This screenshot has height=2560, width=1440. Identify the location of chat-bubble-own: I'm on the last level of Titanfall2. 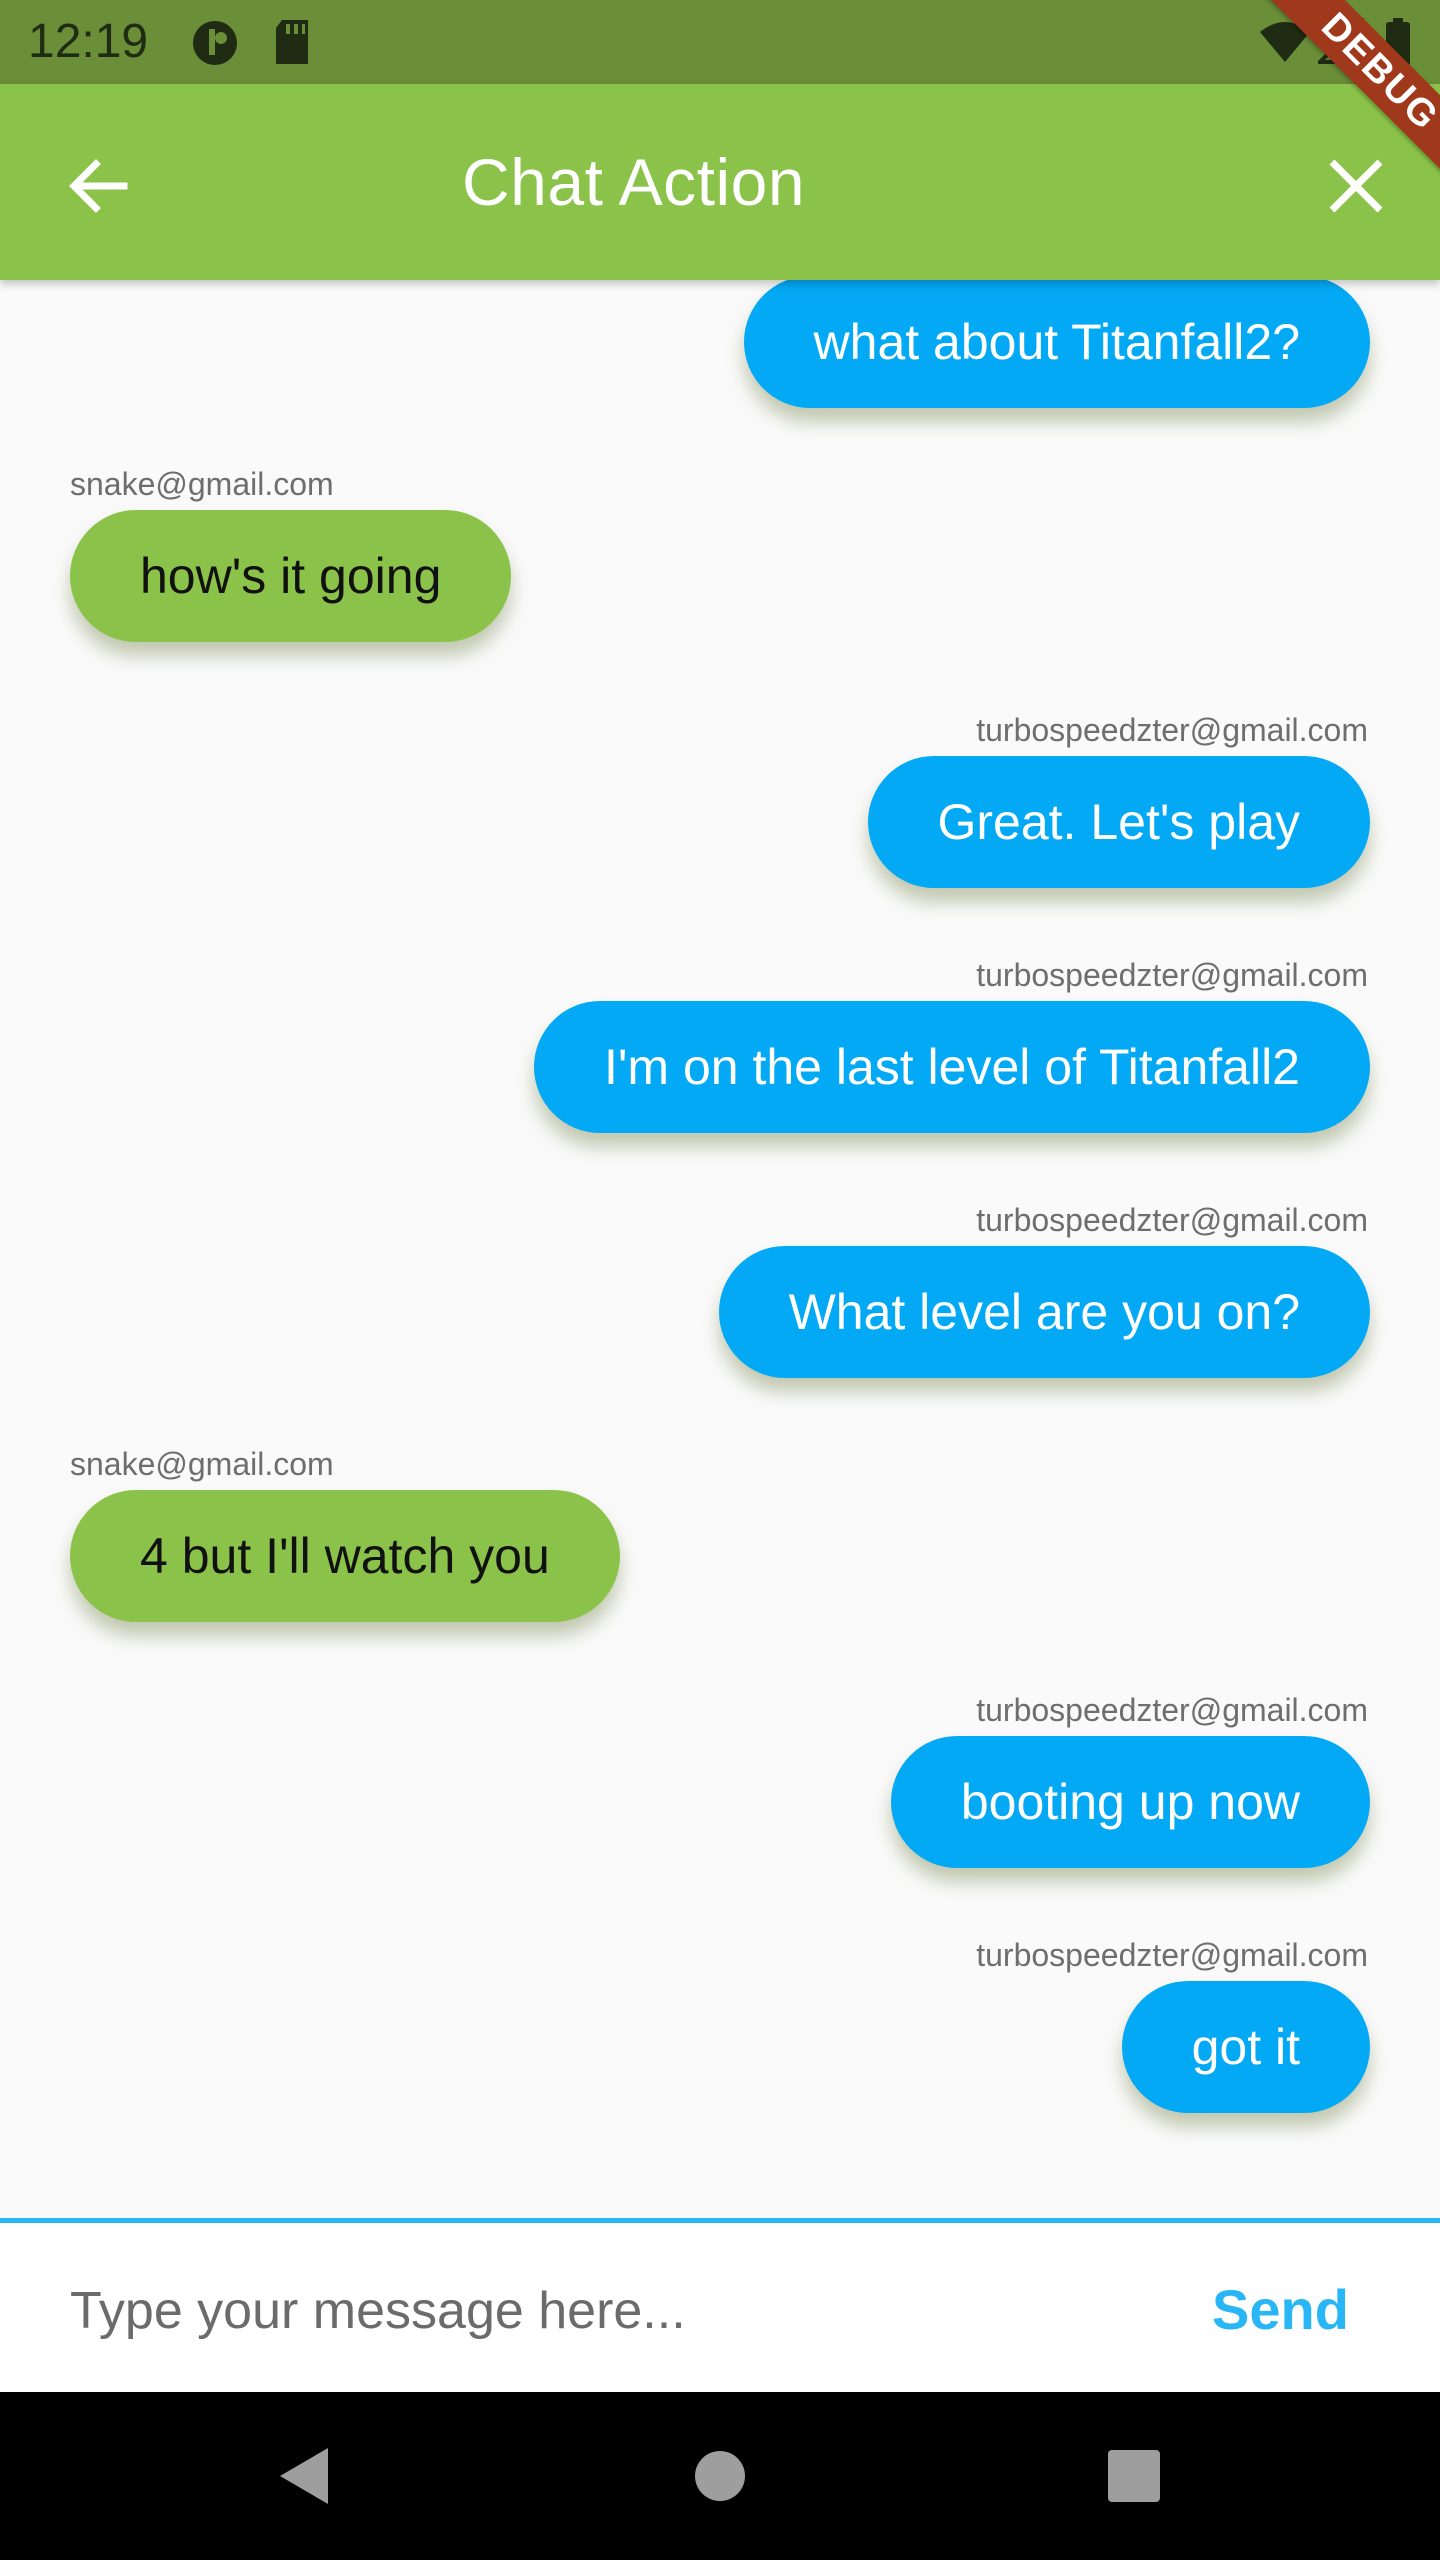
(951, 1067).